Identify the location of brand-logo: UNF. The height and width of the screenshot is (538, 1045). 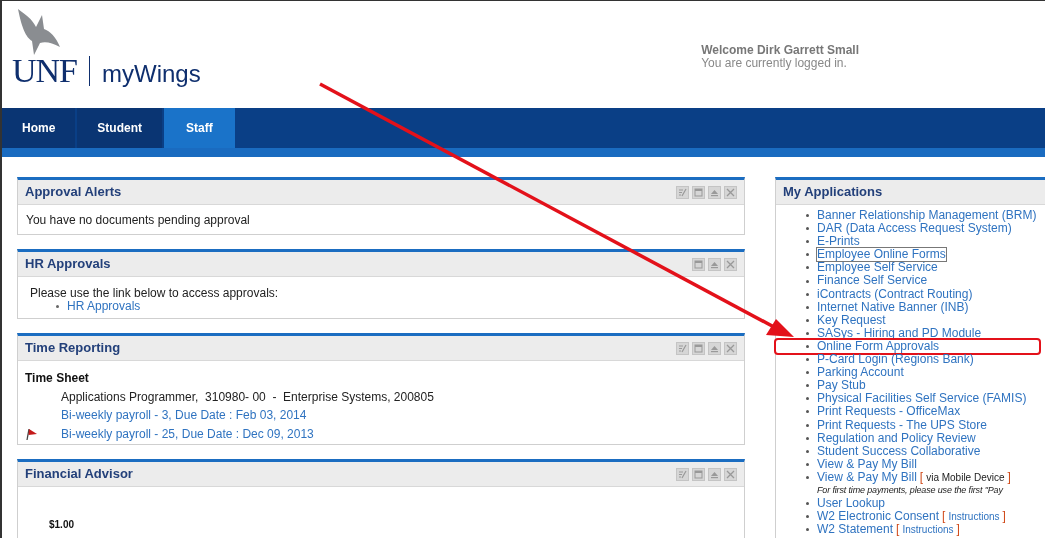
(45, 71).